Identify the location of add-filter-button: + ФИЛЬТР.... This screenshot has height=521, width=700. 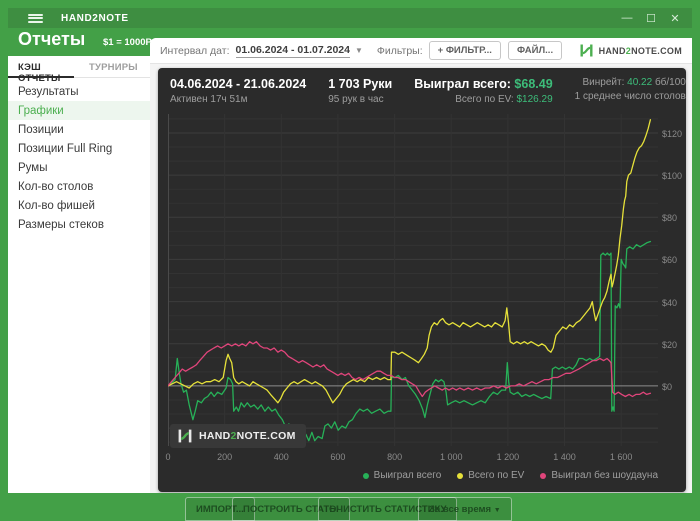
(464, 50).